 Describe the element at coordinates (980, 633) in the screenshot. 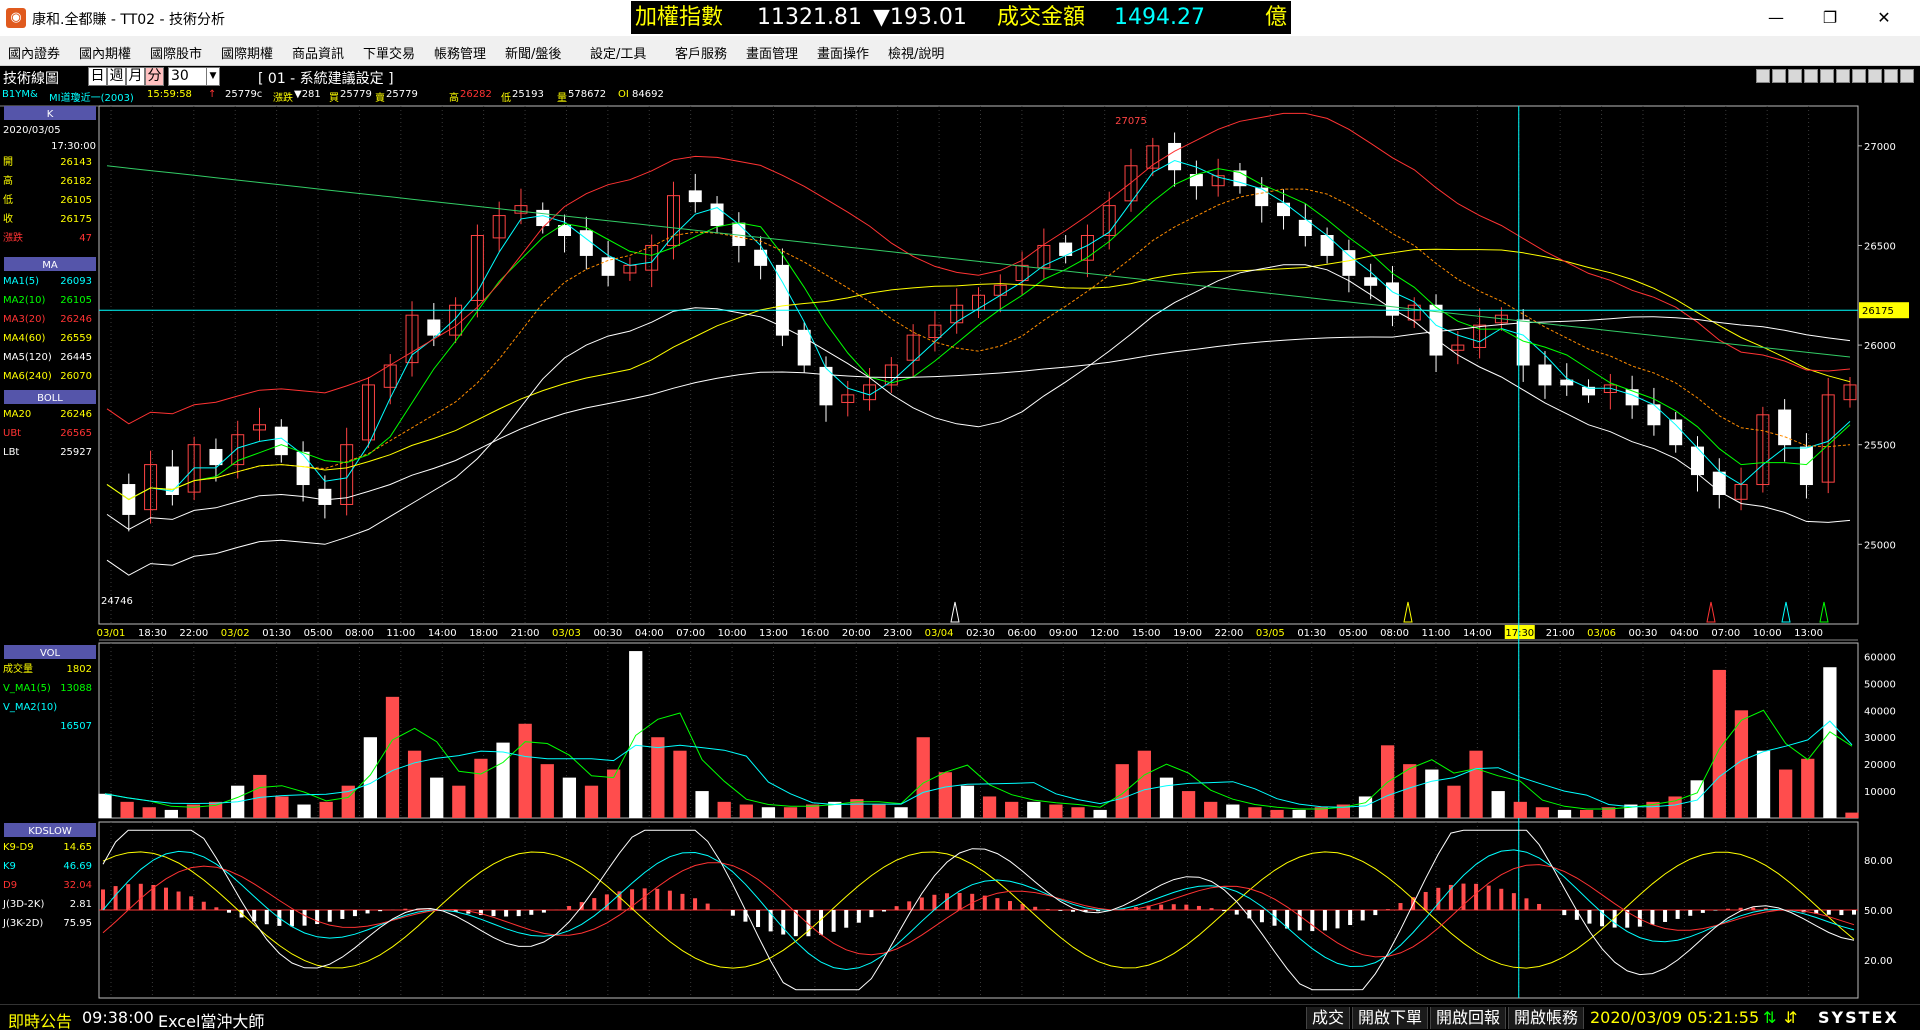

I see `xlabel-21: 02:30` at that location.